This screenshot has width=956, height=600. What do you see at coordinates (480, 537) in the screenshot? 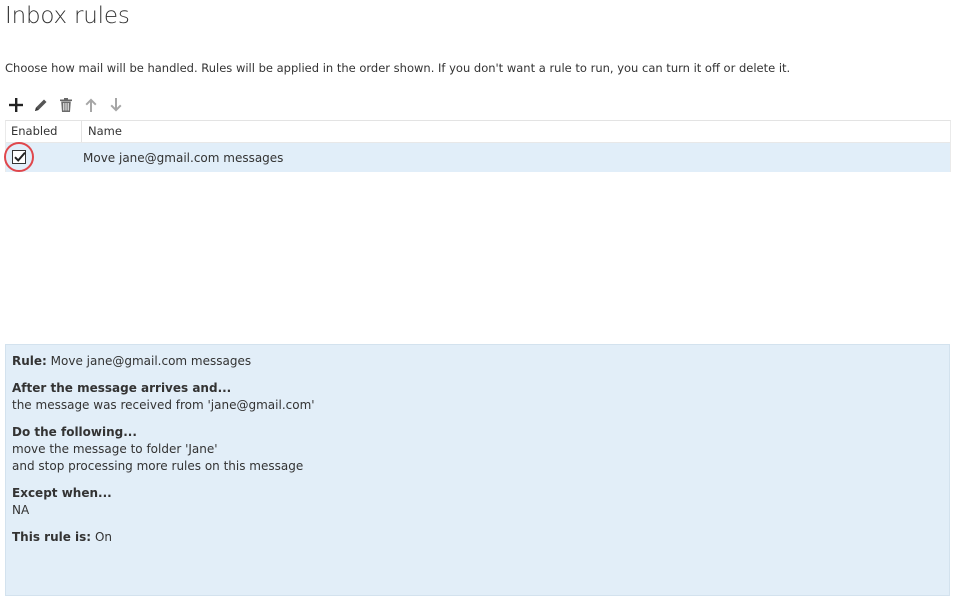
I see `rule-status-section: This rule is: On` at bounding box center [480, 537].